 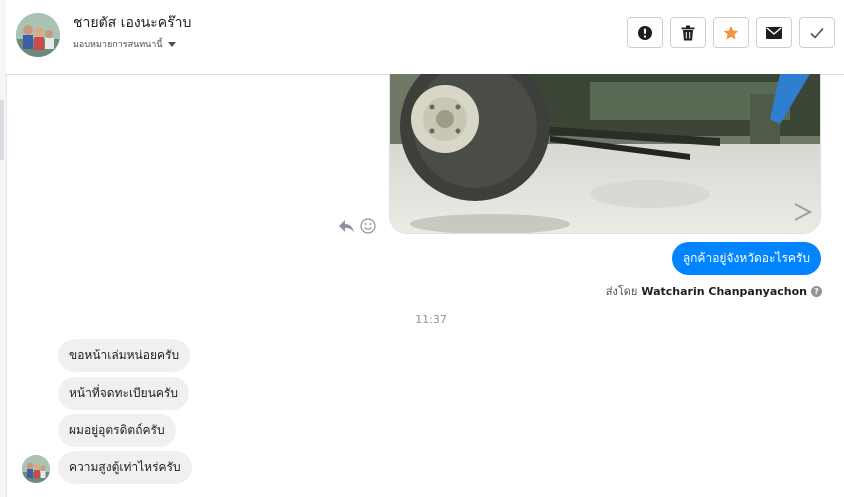 I want to click on trash-icon, so click(x=688, y=32).